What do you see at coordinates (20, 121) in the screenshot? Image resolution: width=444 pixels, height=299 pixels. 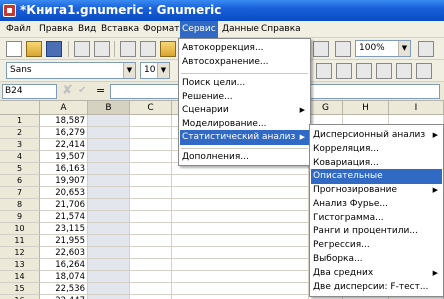 I see `row-header: 1` at bounding box center [20, 121].